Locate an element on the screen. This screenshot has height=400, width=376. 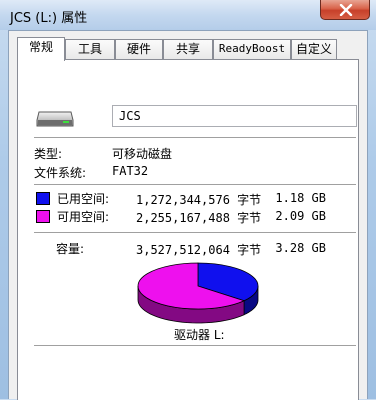
title-bar: JCS (L:) 属性 is located at coordinates (188, 15).